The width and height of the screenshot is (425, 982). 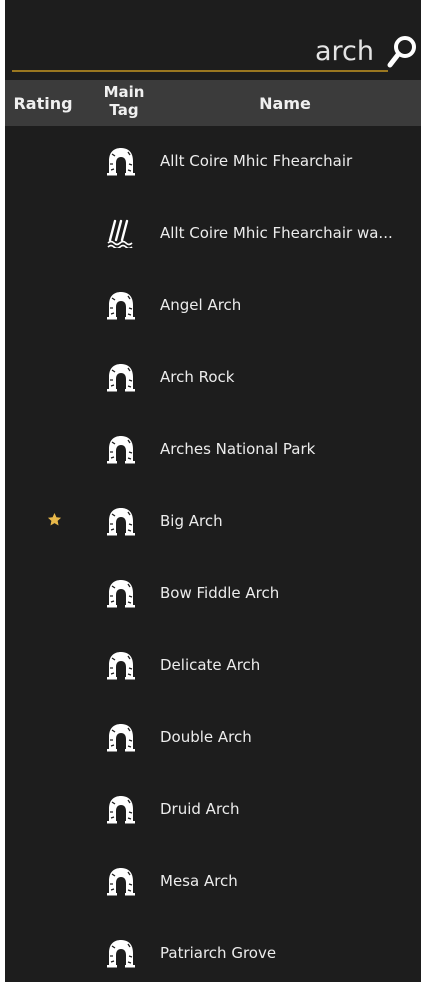 I want to click on list-item-name: Delicate Arch, so click(x=210, y=665).